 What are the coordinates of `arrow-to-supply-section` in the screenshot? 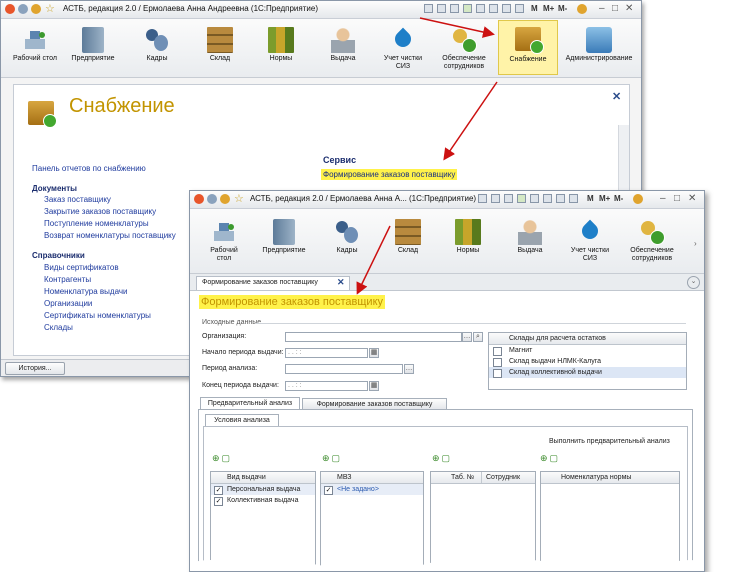 It's located at (457, 27).